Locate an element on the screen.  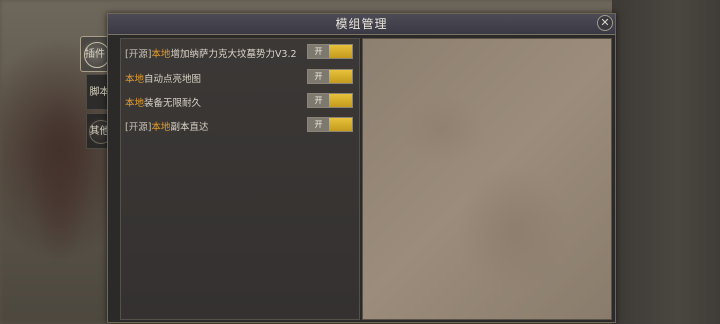
window-title: 模组管理 is located at coordinates (361, 24).